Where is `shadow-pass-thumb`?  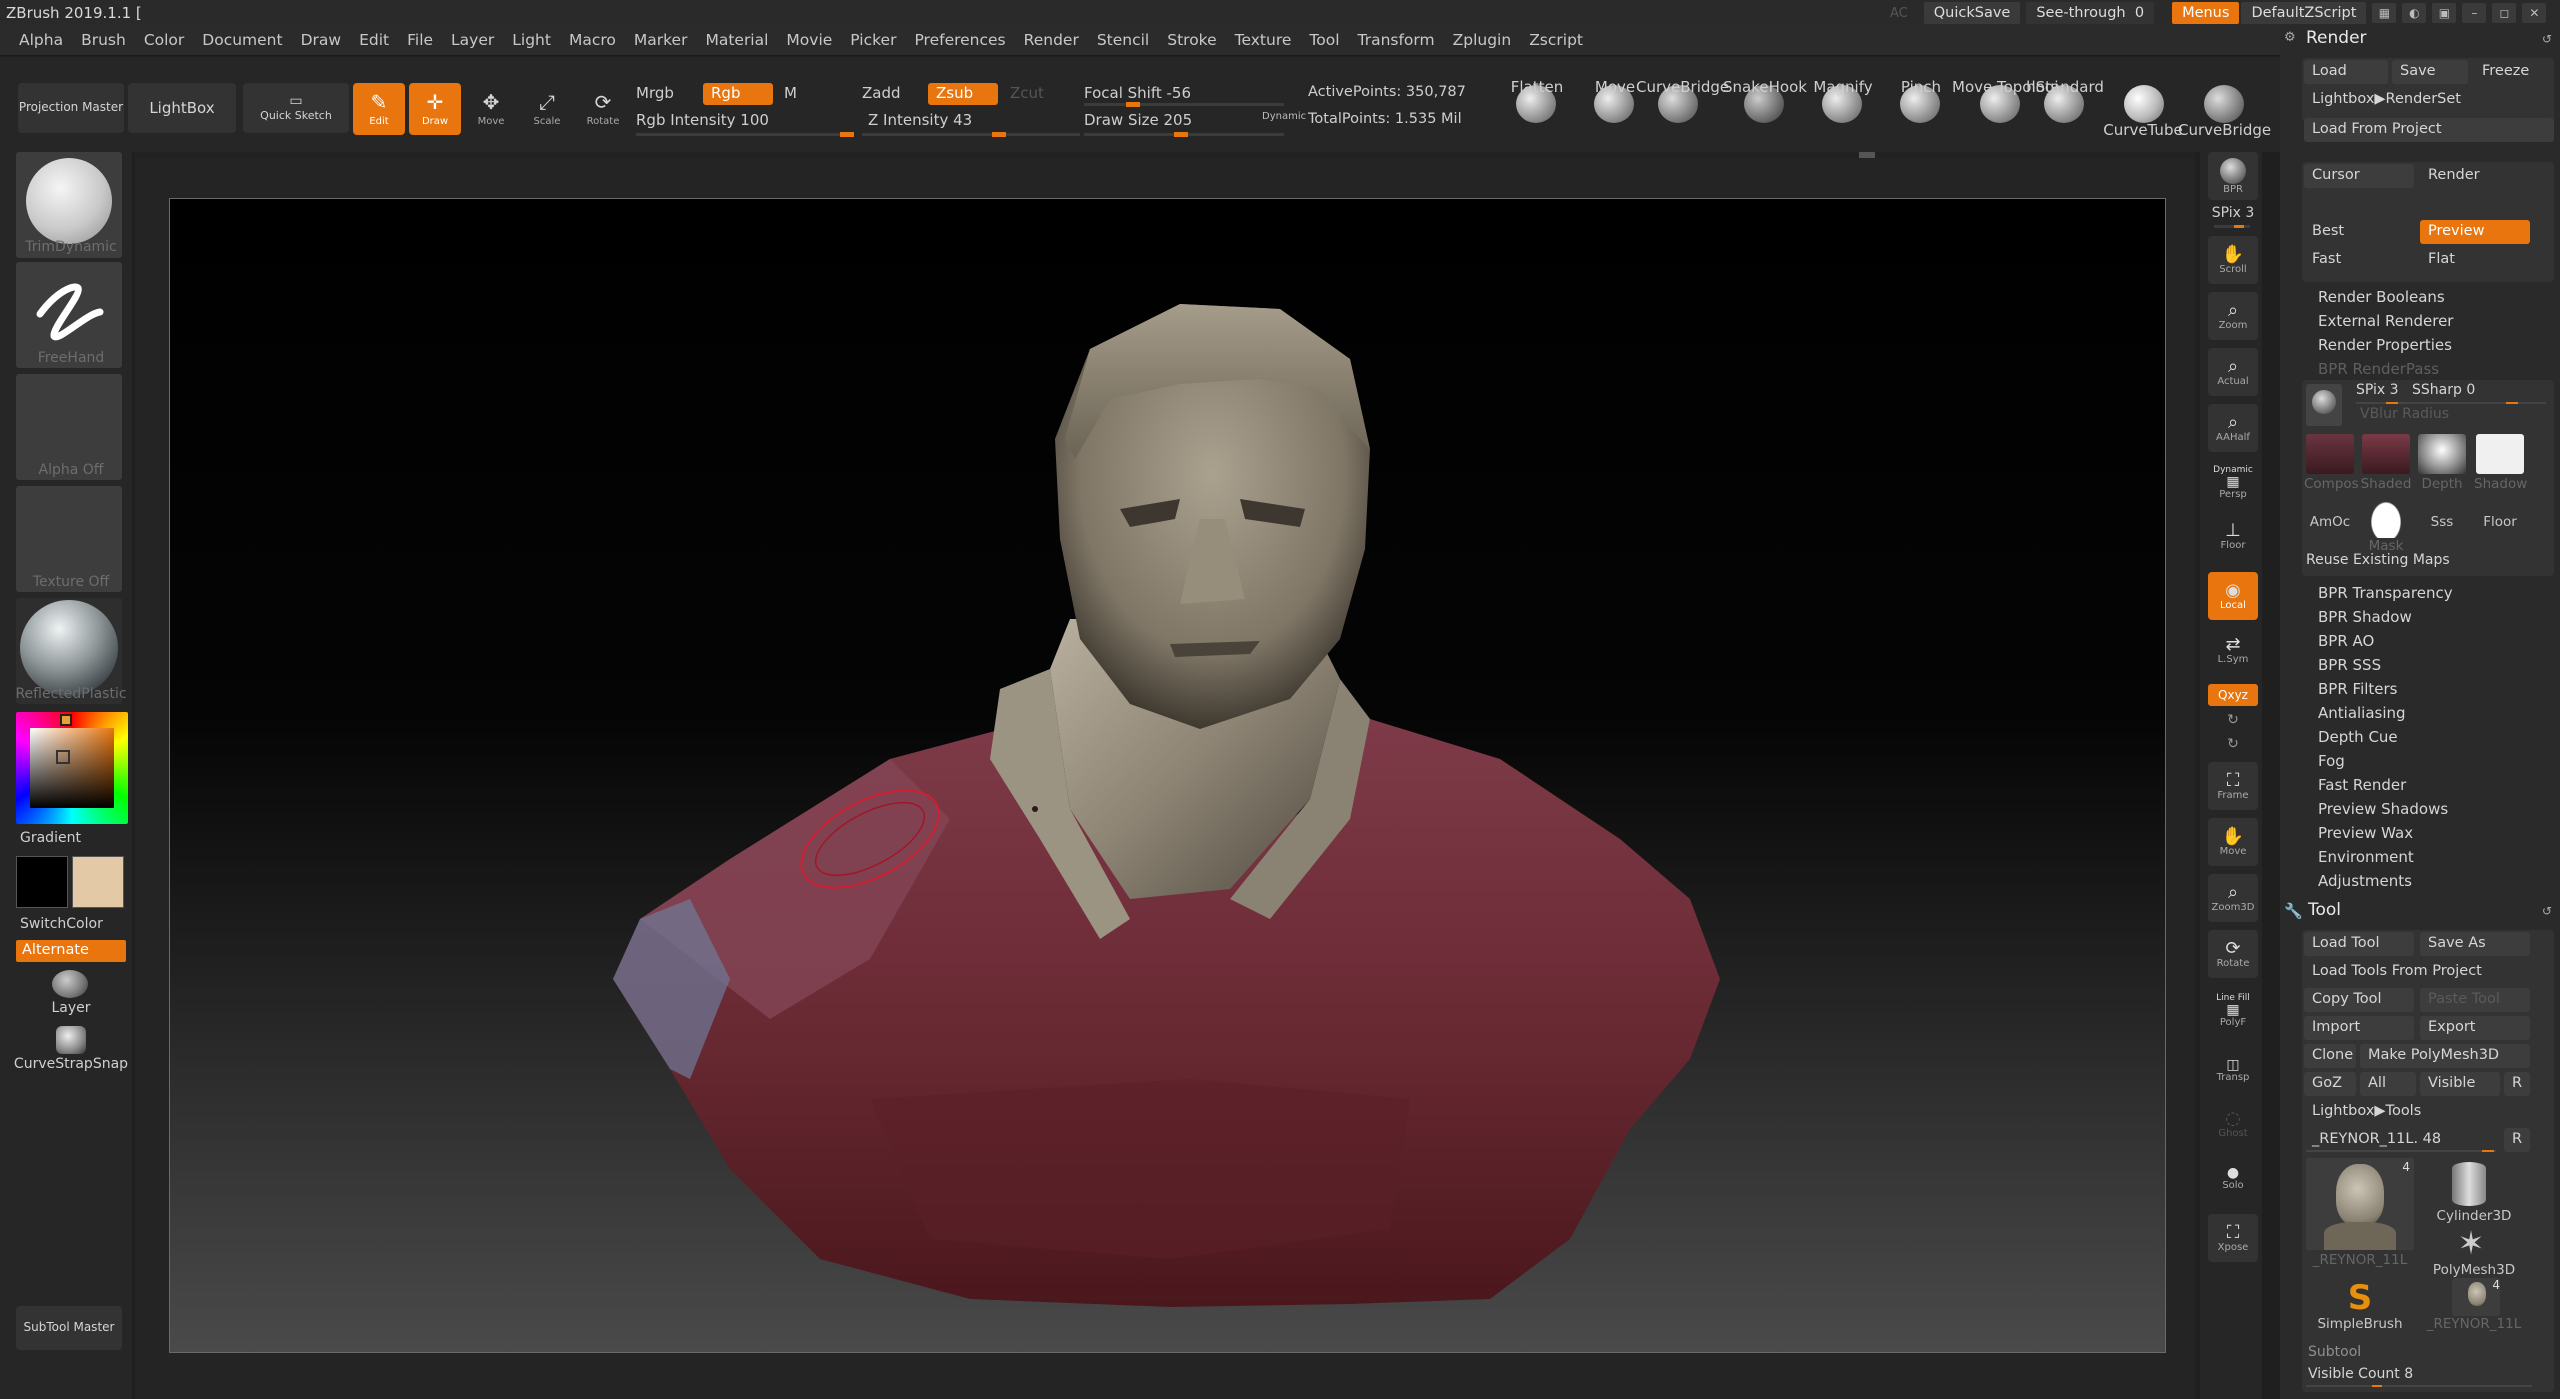 shadow-pass-thumb is located at coordinates (2500, 454).